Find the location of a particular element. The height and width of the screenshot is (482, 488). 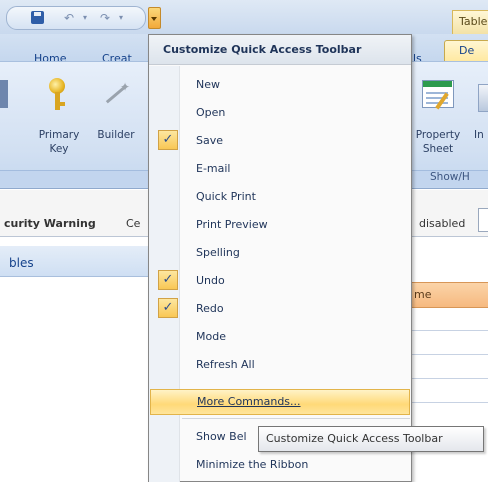

menu-item-label: New is located at coordinates (208, 84).